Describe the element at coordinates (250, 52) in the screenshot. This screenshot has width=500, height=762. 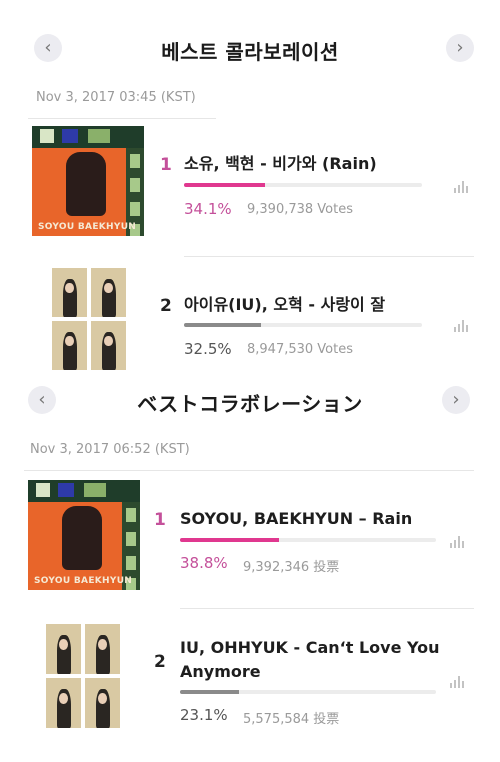
I see `section-title: 베스트 콜라보레이션` at that location.